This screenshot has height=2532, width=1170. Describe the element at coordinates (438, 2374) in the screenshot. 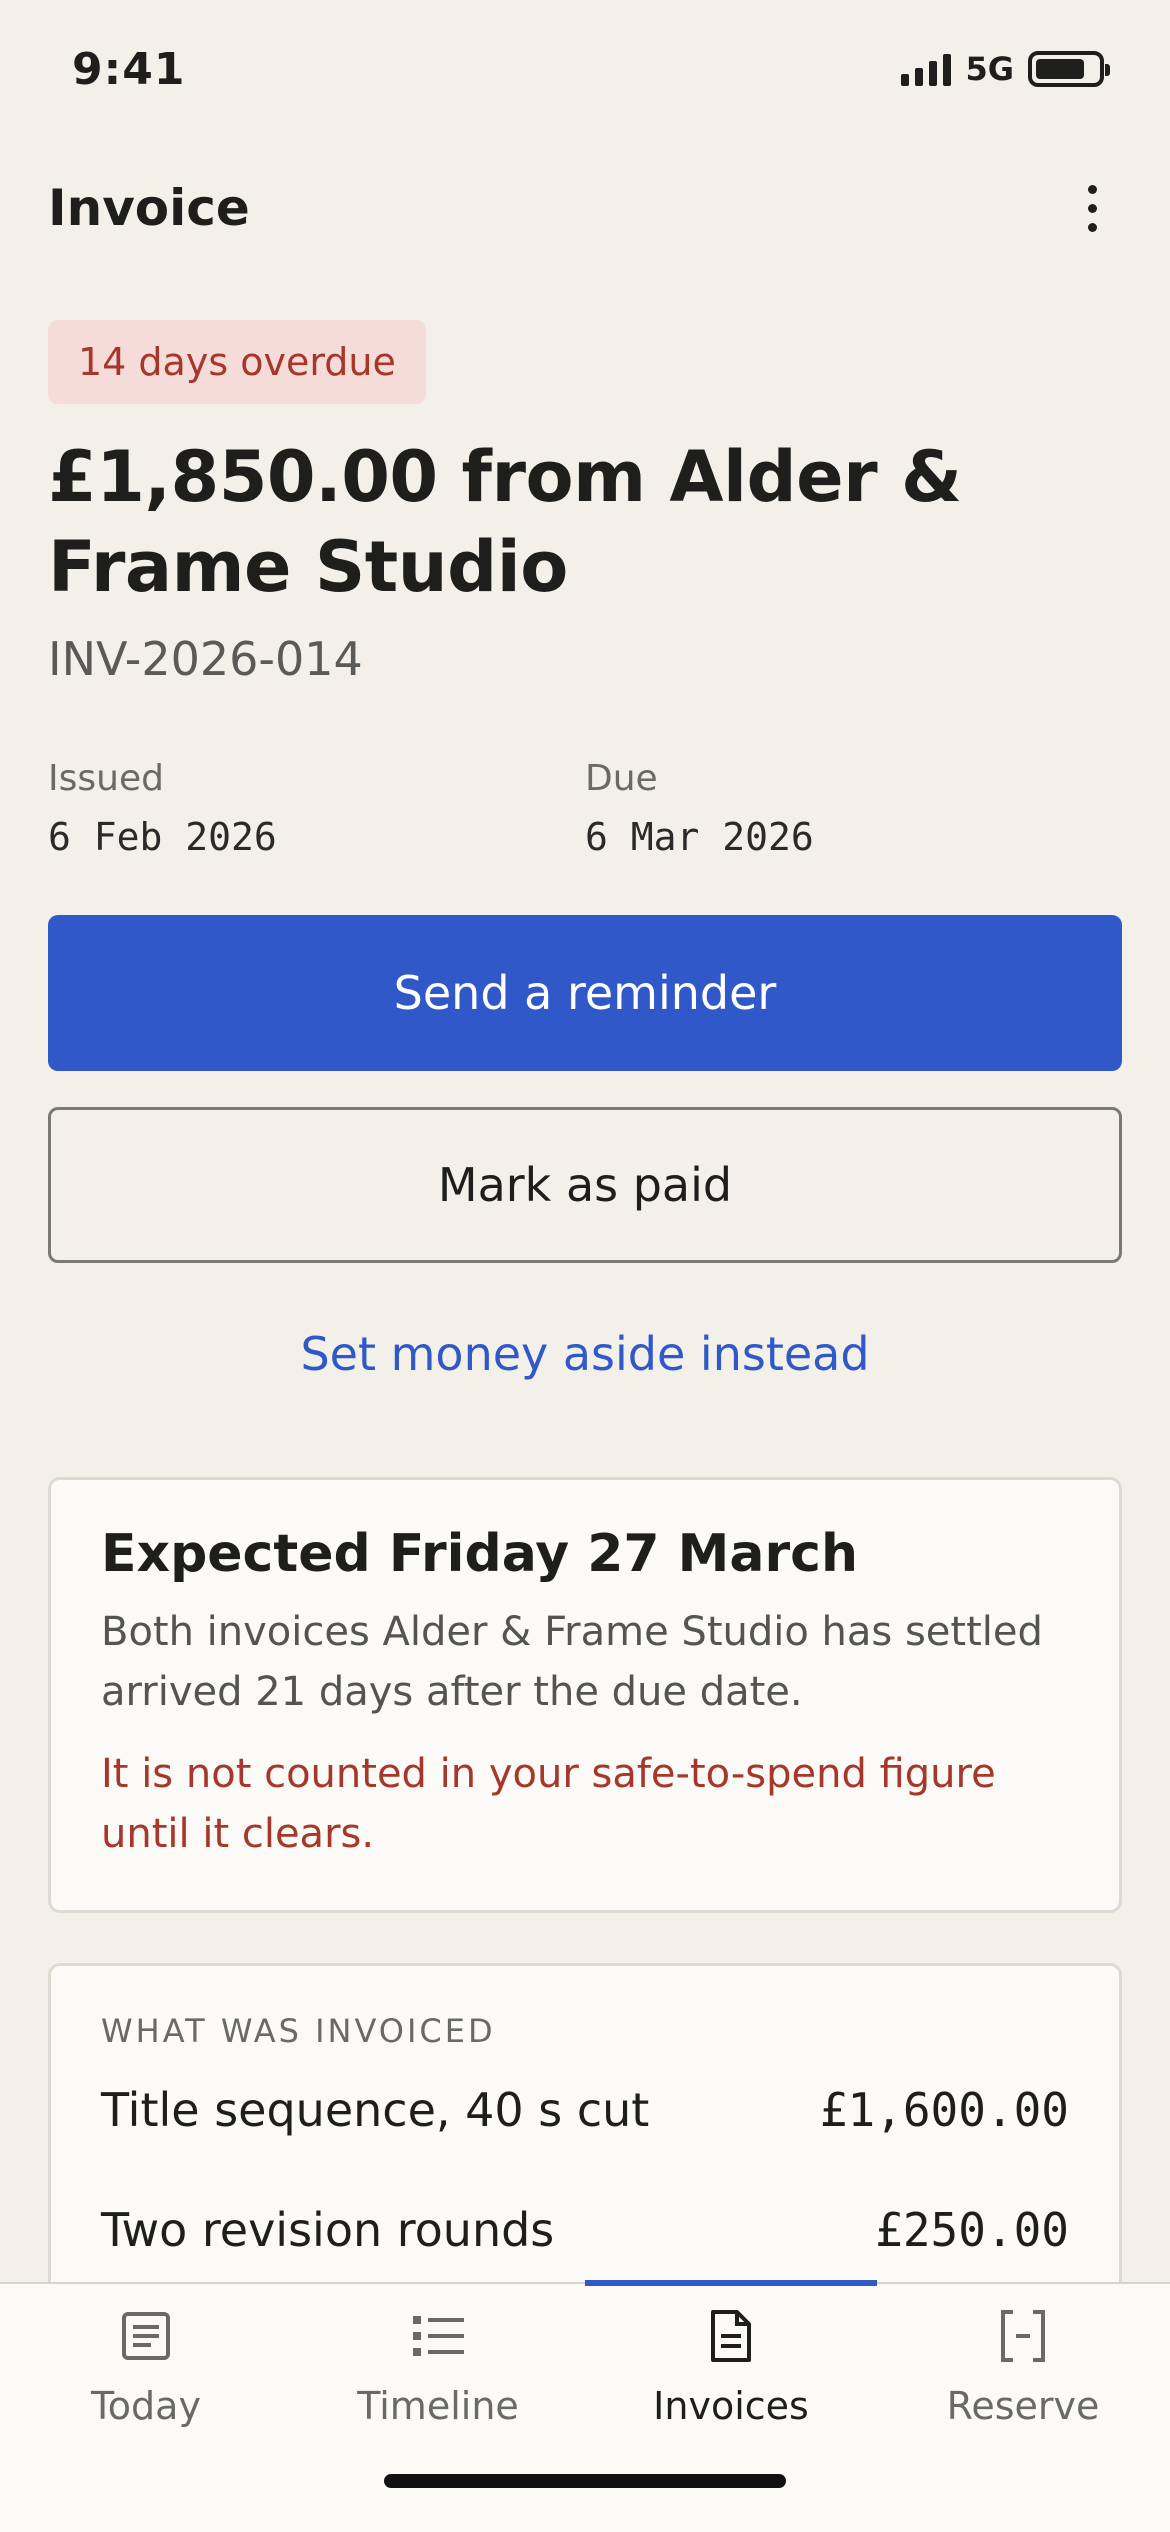

I see `tab-timeline: Timeline` at that location.